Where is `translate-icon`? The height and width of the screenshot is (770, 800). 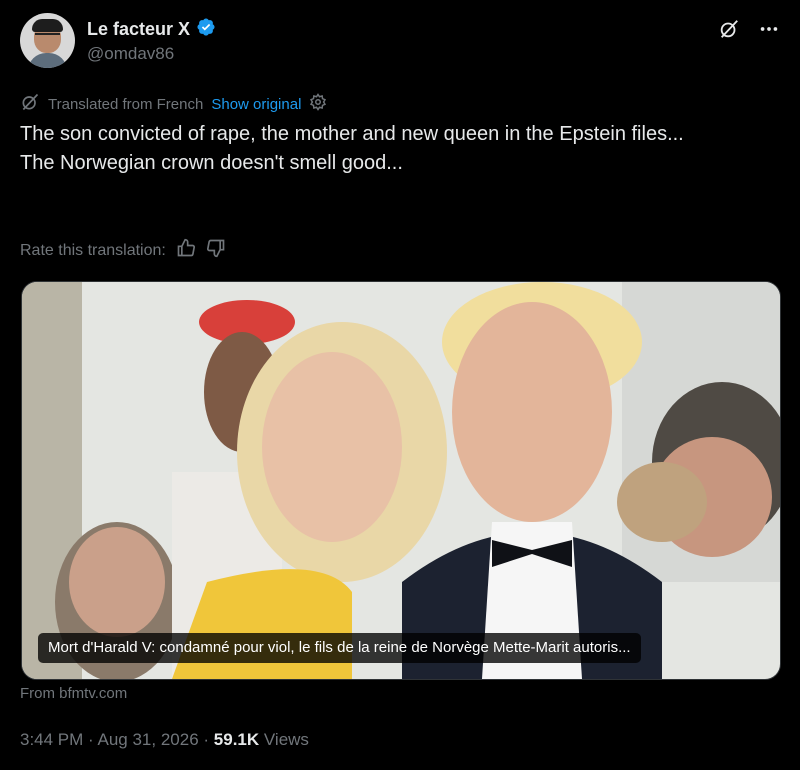 translate-icon is located at coordinates (30, 104).